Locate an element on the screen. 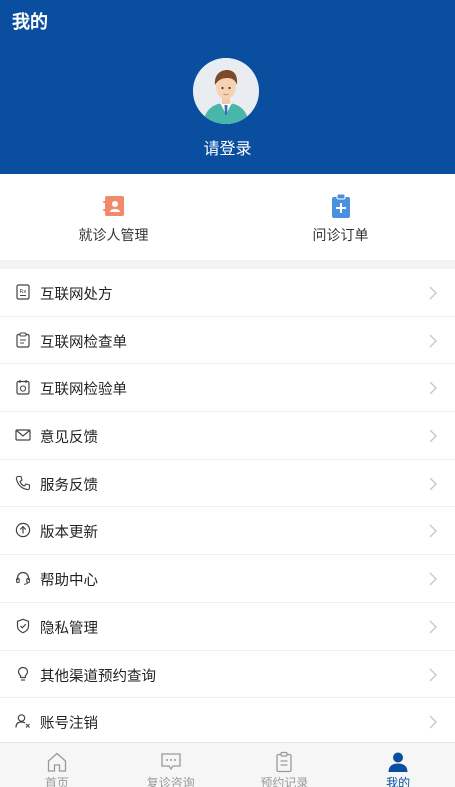 The height and width of the screenshot is (787, 455). lightbulb-icon is located at coordinates (23, 673).